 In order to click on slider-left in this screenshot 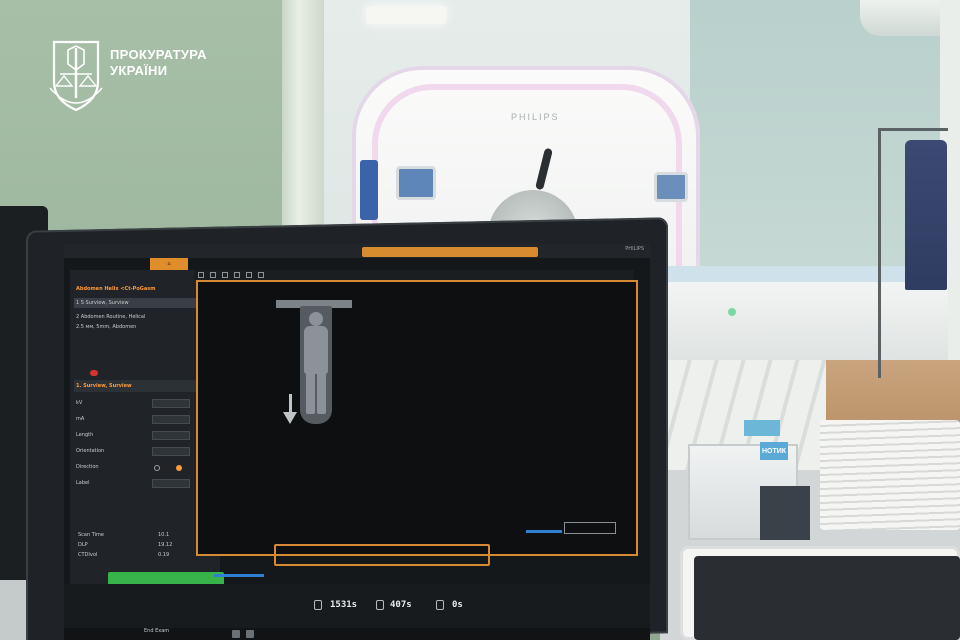, I will do `click(239, 575)`.